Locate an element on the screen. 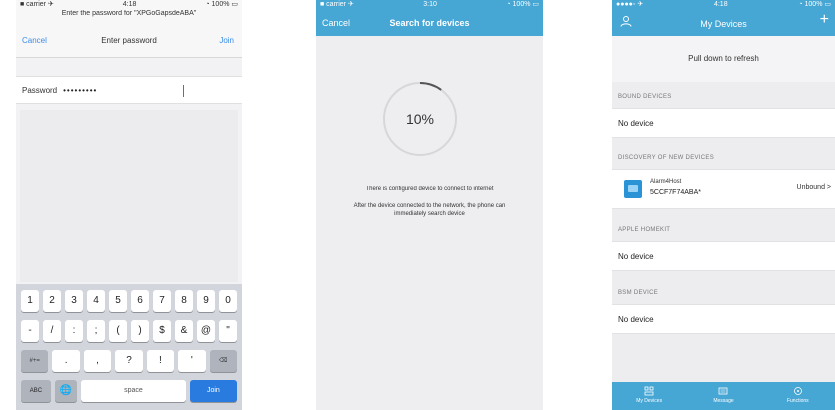 Image resolution: width=835 pixels, height=410 pixels. abc-key: ABC is located at coordinates (36, 391).